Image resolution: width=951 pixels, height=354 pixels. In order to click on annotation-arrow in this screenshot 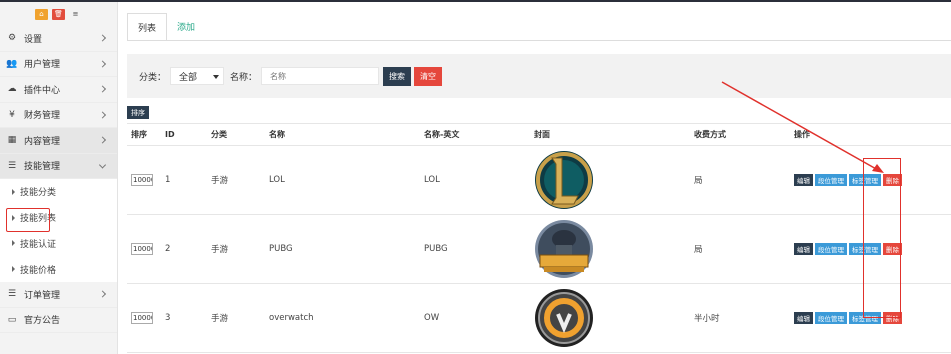, I will do `click(802, 127)`.